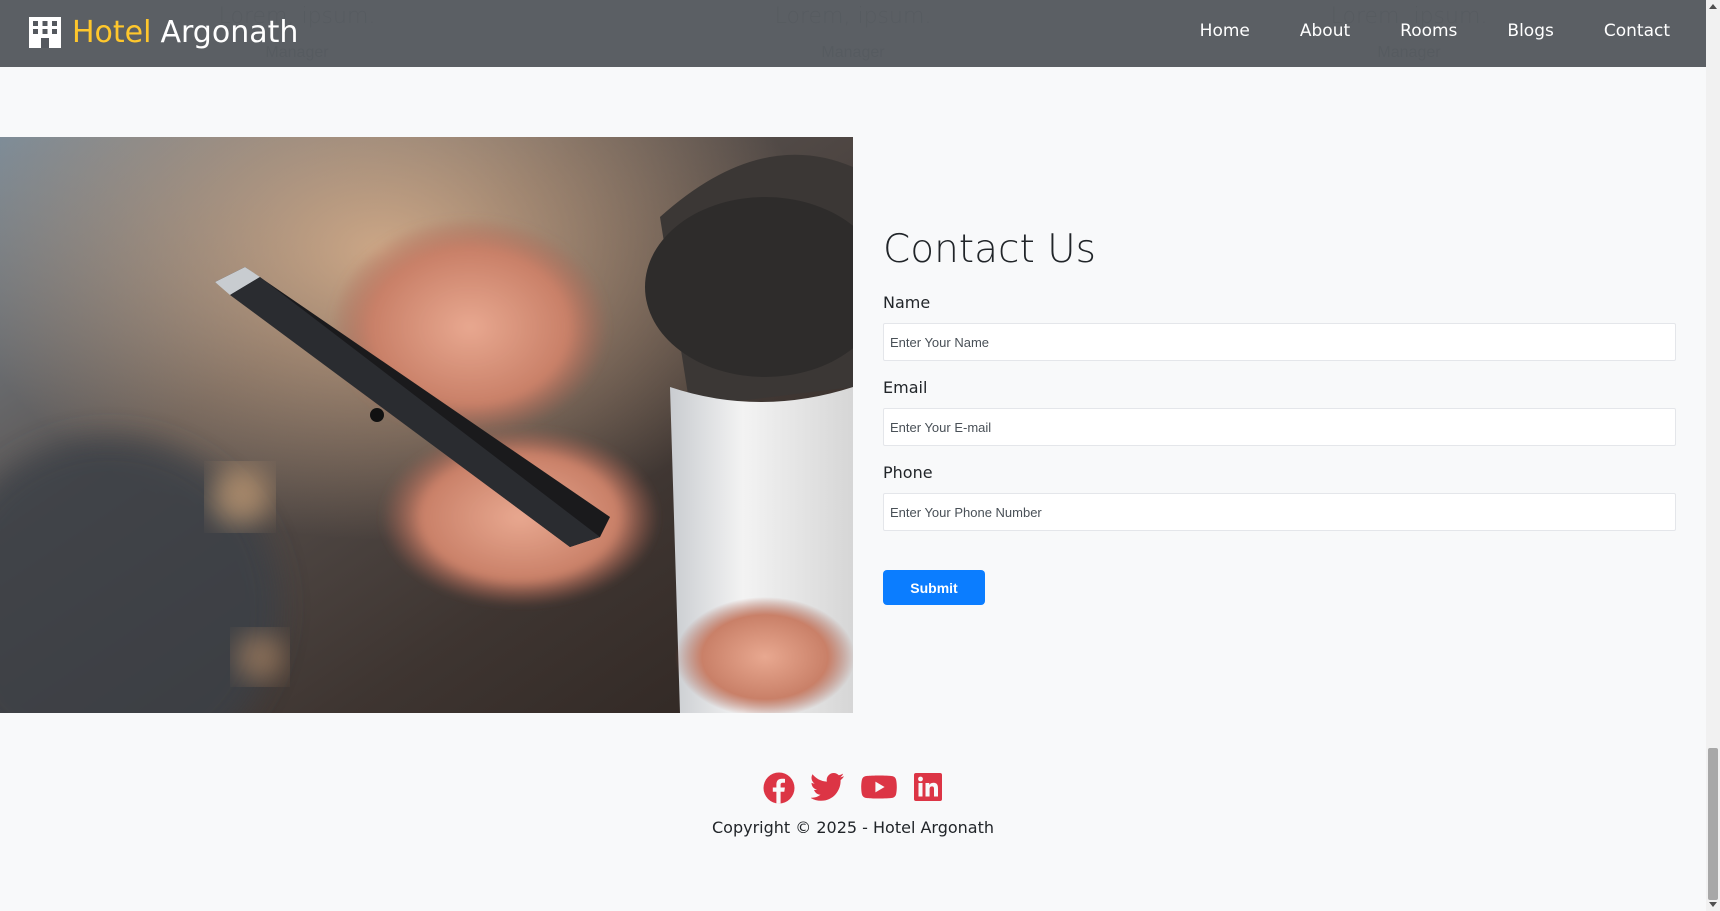 This screenshot has height=911, width=1720. Describe the element at coordinates (989, 249) in the screenshot. I see `contact-title: Contact Us` at that location.